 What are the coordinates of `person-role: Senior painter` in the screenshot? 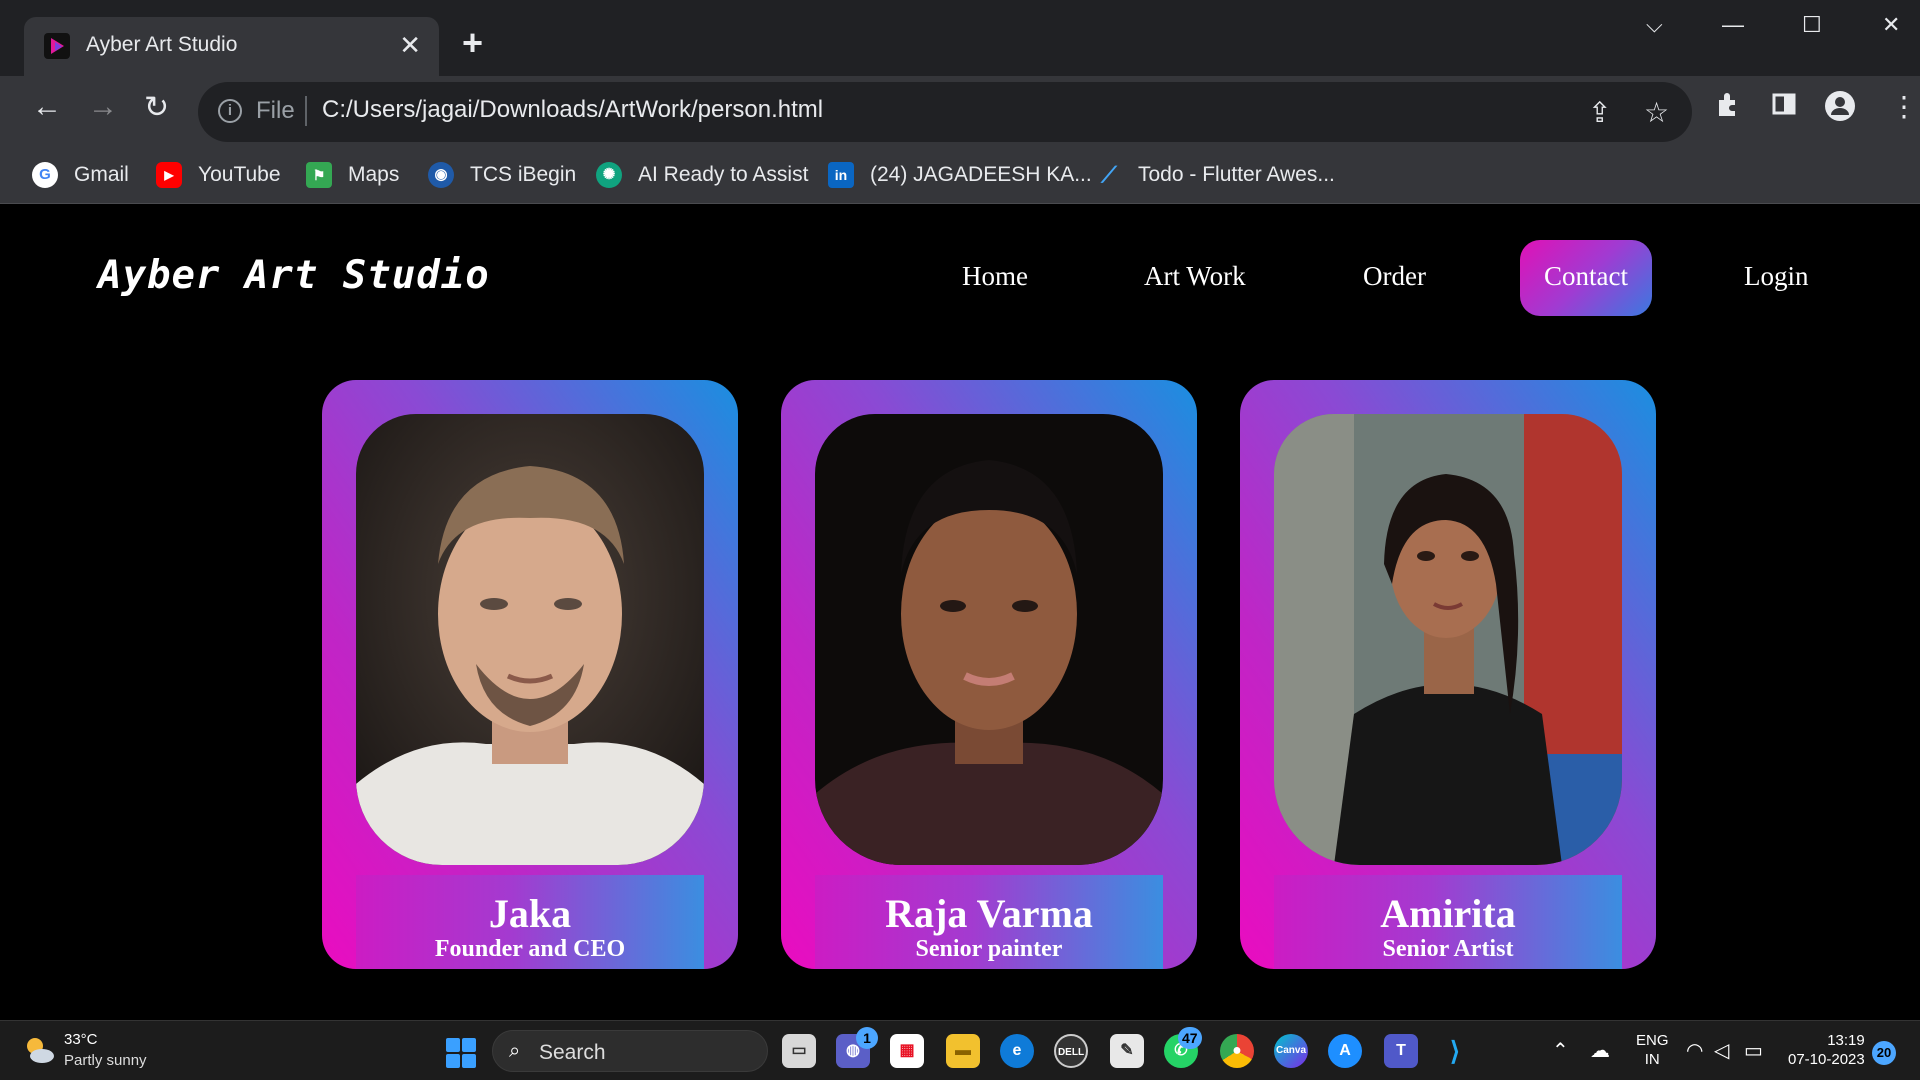 It's located at (989, 949).